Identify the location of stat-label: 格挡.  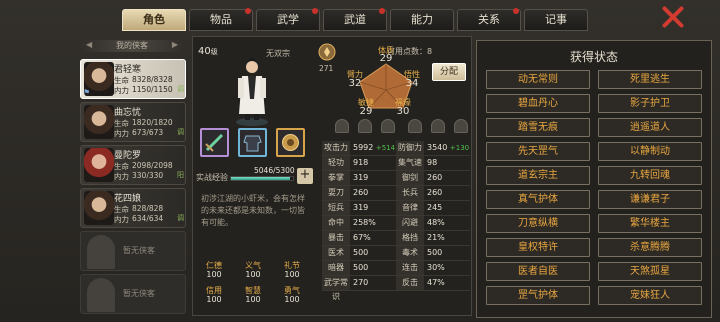
(410, 238).